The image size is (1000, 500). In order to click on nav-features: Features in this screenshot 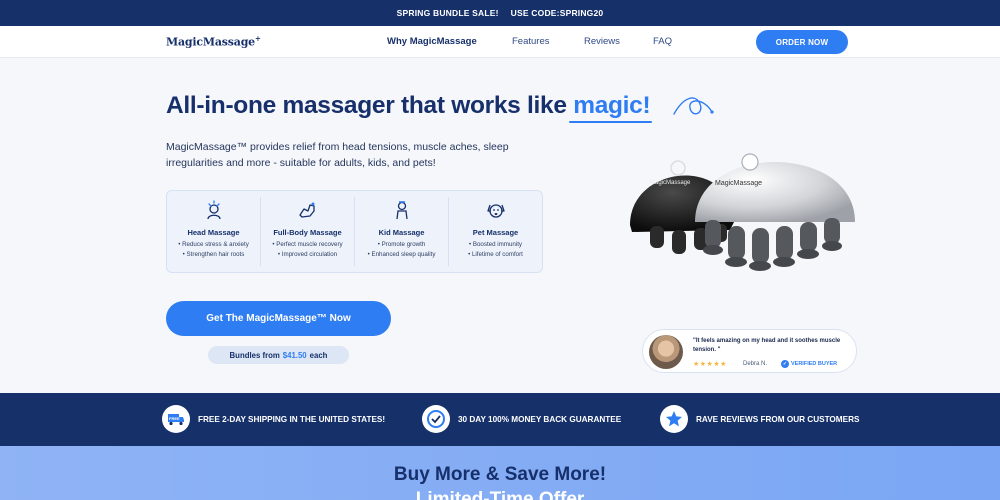, I will do `click(531, 41)`.